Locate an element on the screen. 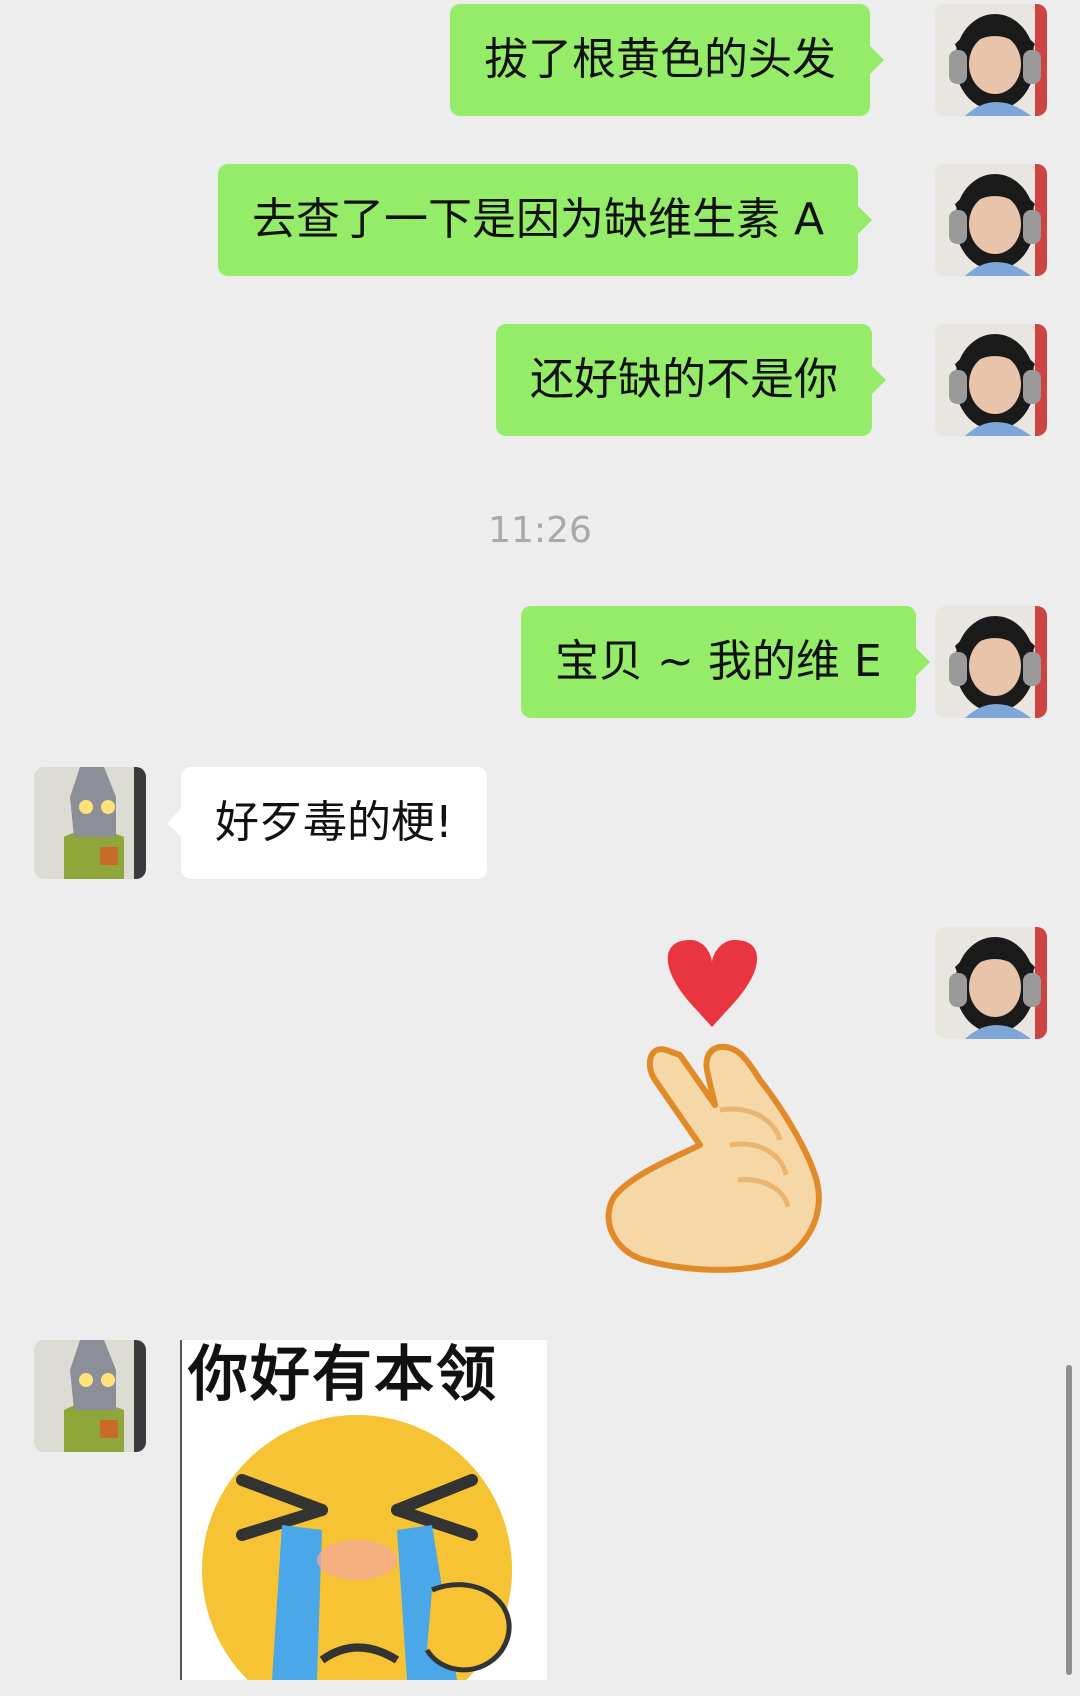  message-bubble-received: 好歹毒的梗! is located at coordinates (327, 823).